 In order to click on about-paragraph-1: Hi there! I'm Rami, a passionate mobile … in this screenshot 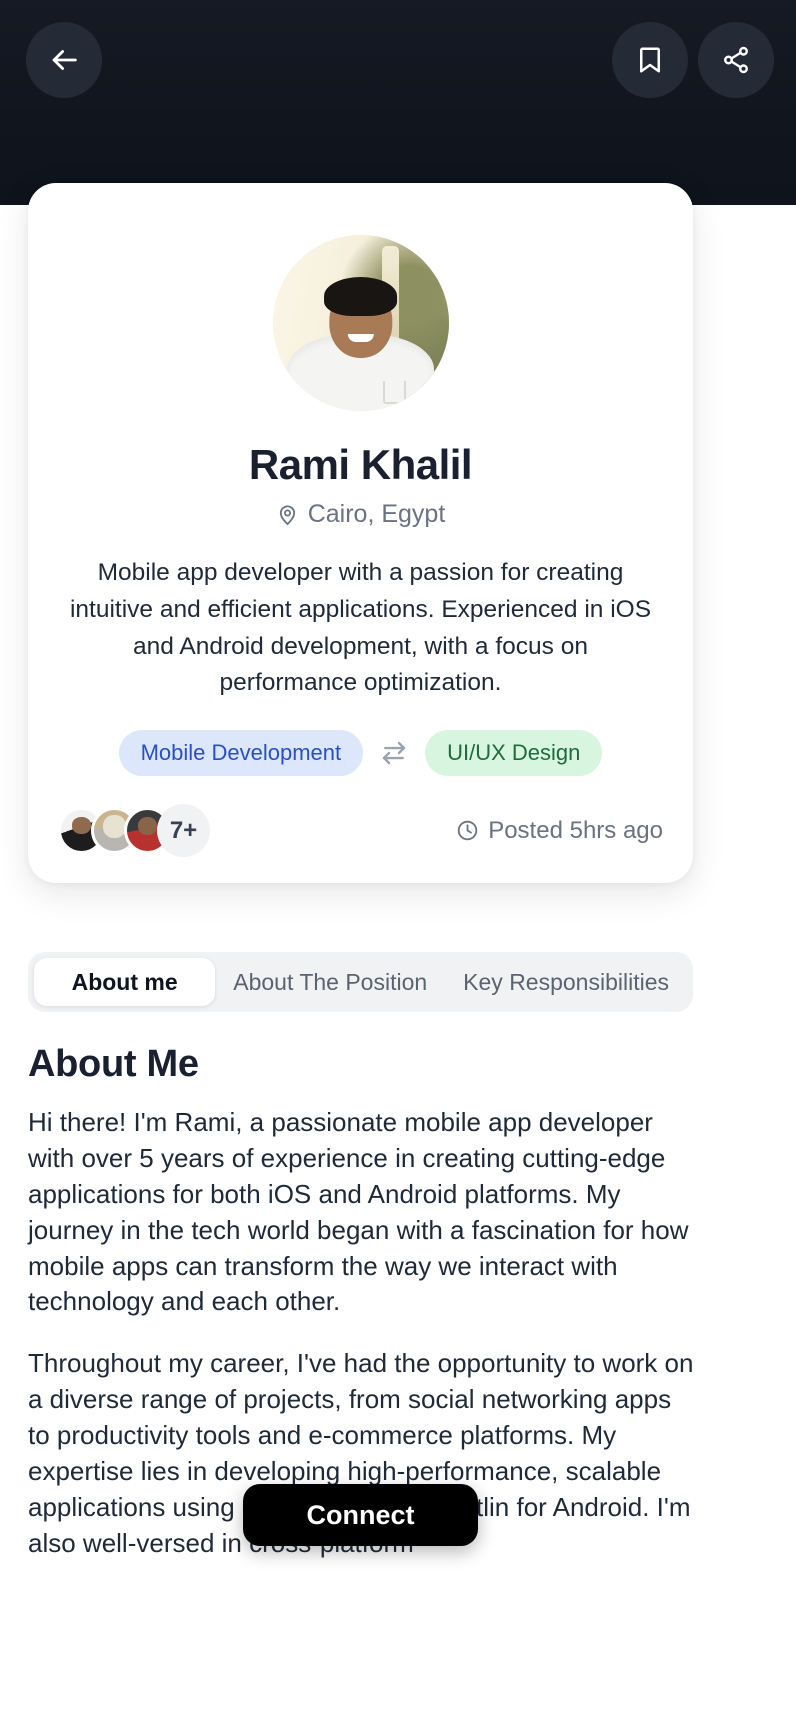, I will do `click(358, 1212)`.